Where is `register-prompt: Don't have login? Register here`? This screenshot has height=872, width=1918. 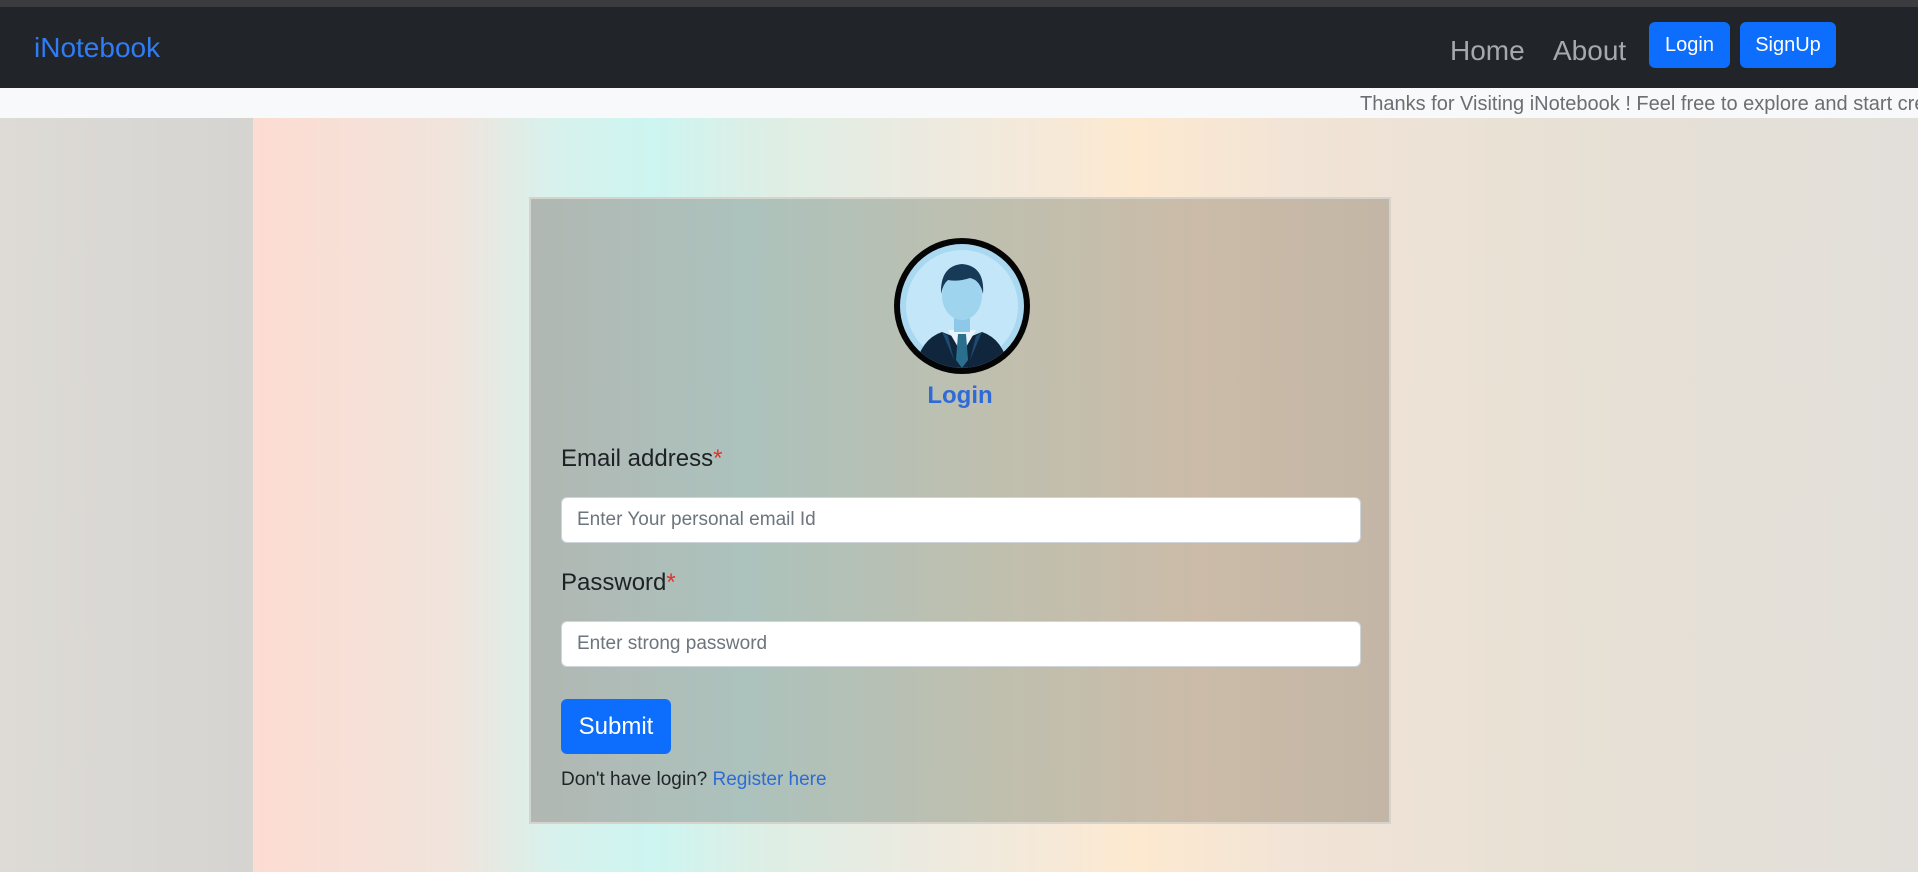
register-prompt: Don't have login? Register here is located at coordinates (694, 780).